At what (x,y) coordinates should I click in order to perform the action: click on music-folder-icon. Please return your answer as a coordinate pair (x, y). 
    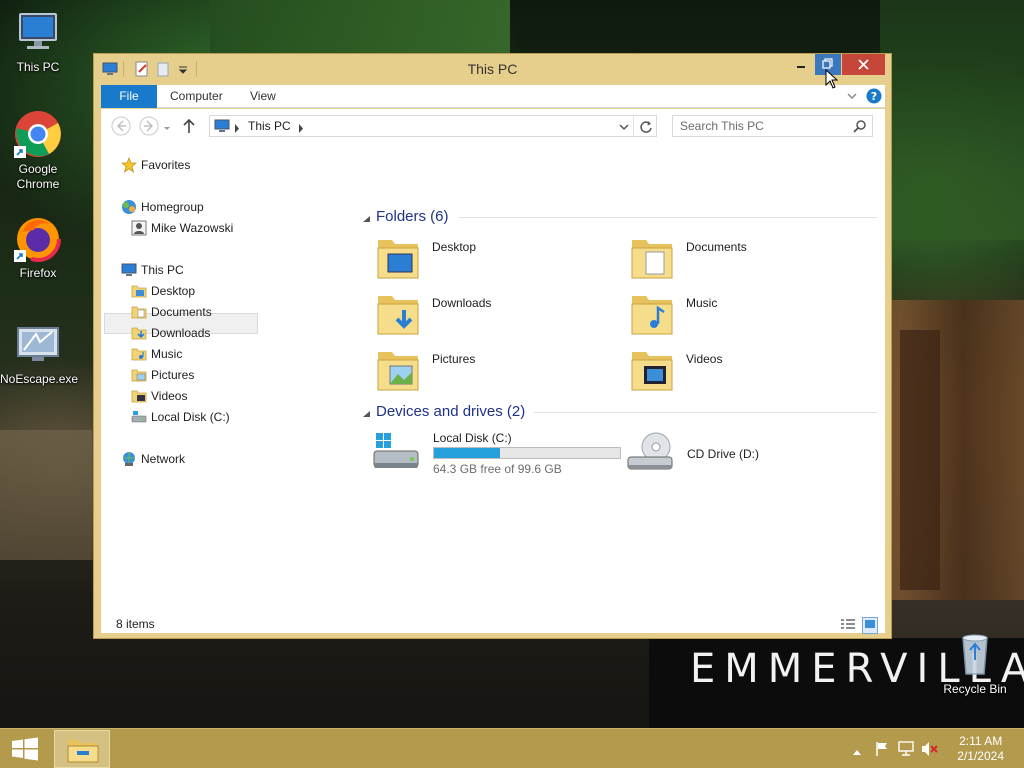
    Looking at the image, I should click on (652, 314).